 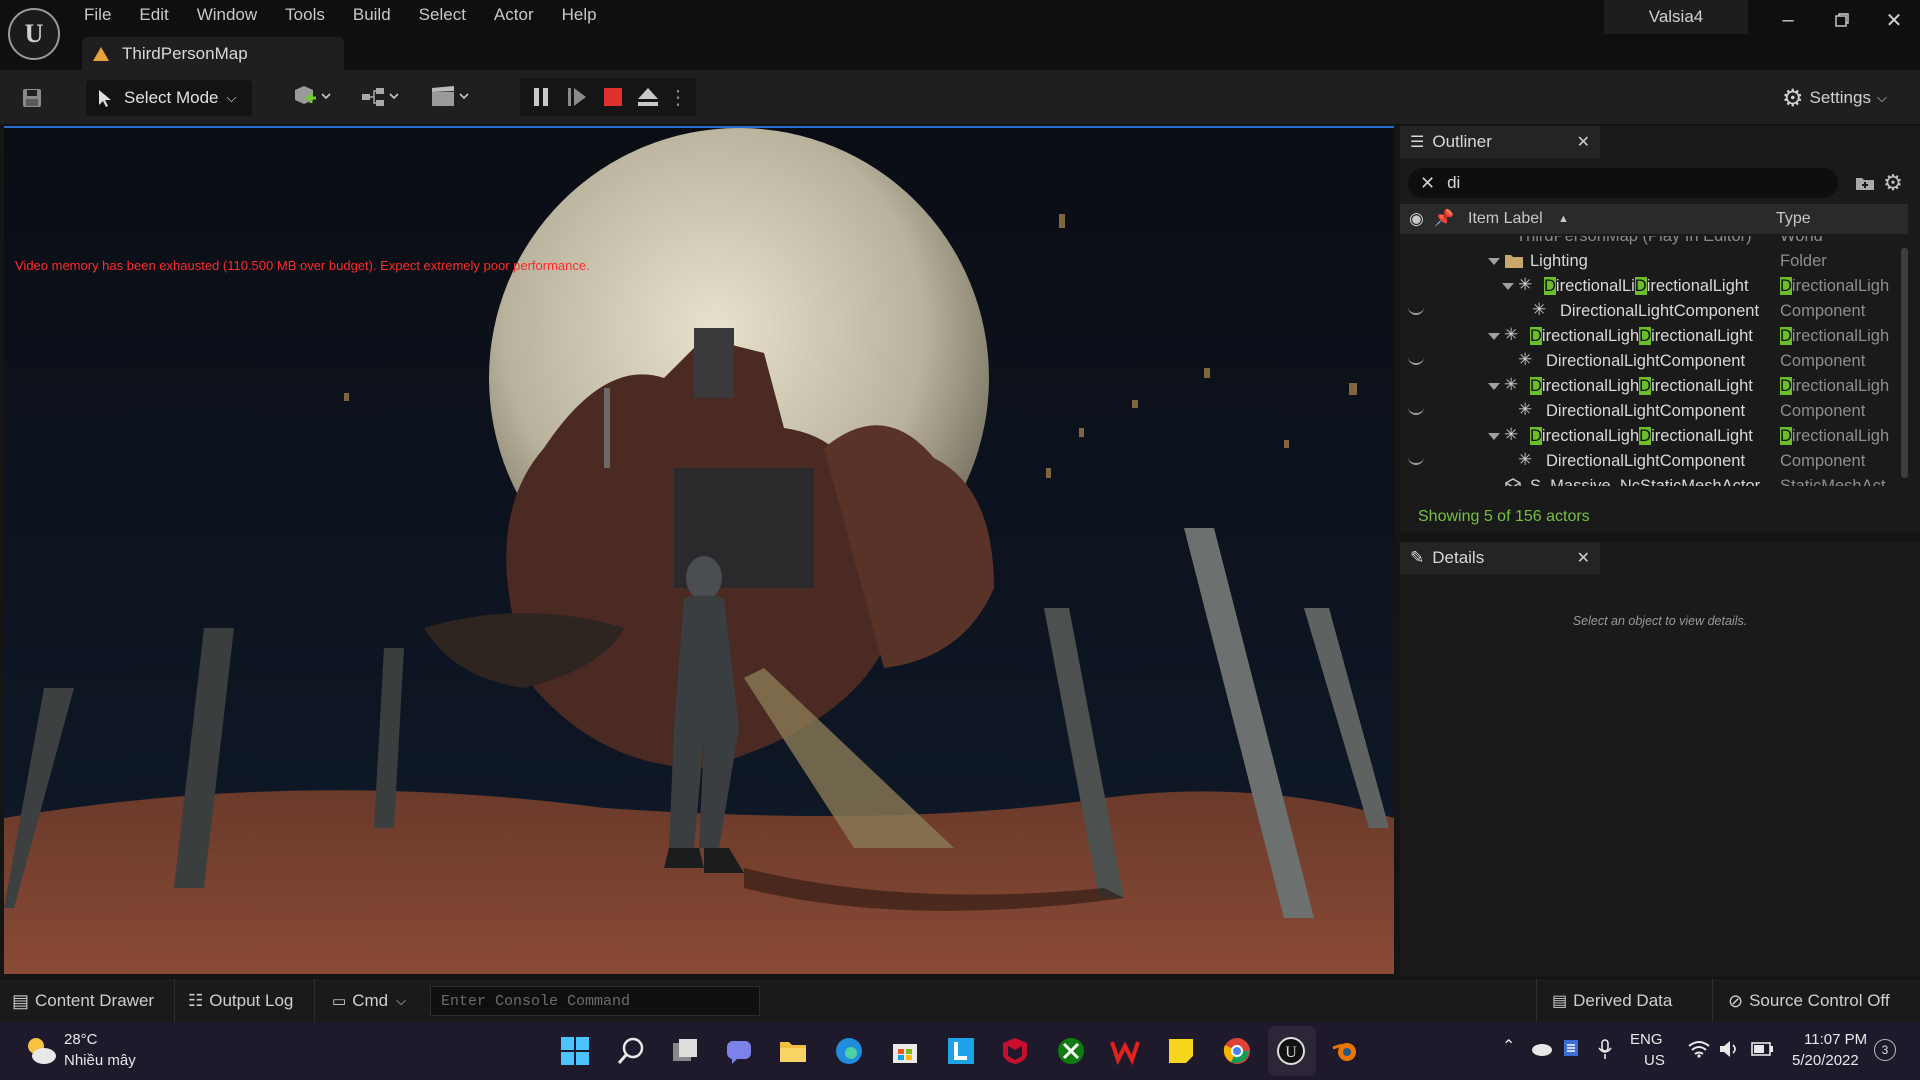 I want to click on notification-badge: 3, so click(x=1885, y=1050).